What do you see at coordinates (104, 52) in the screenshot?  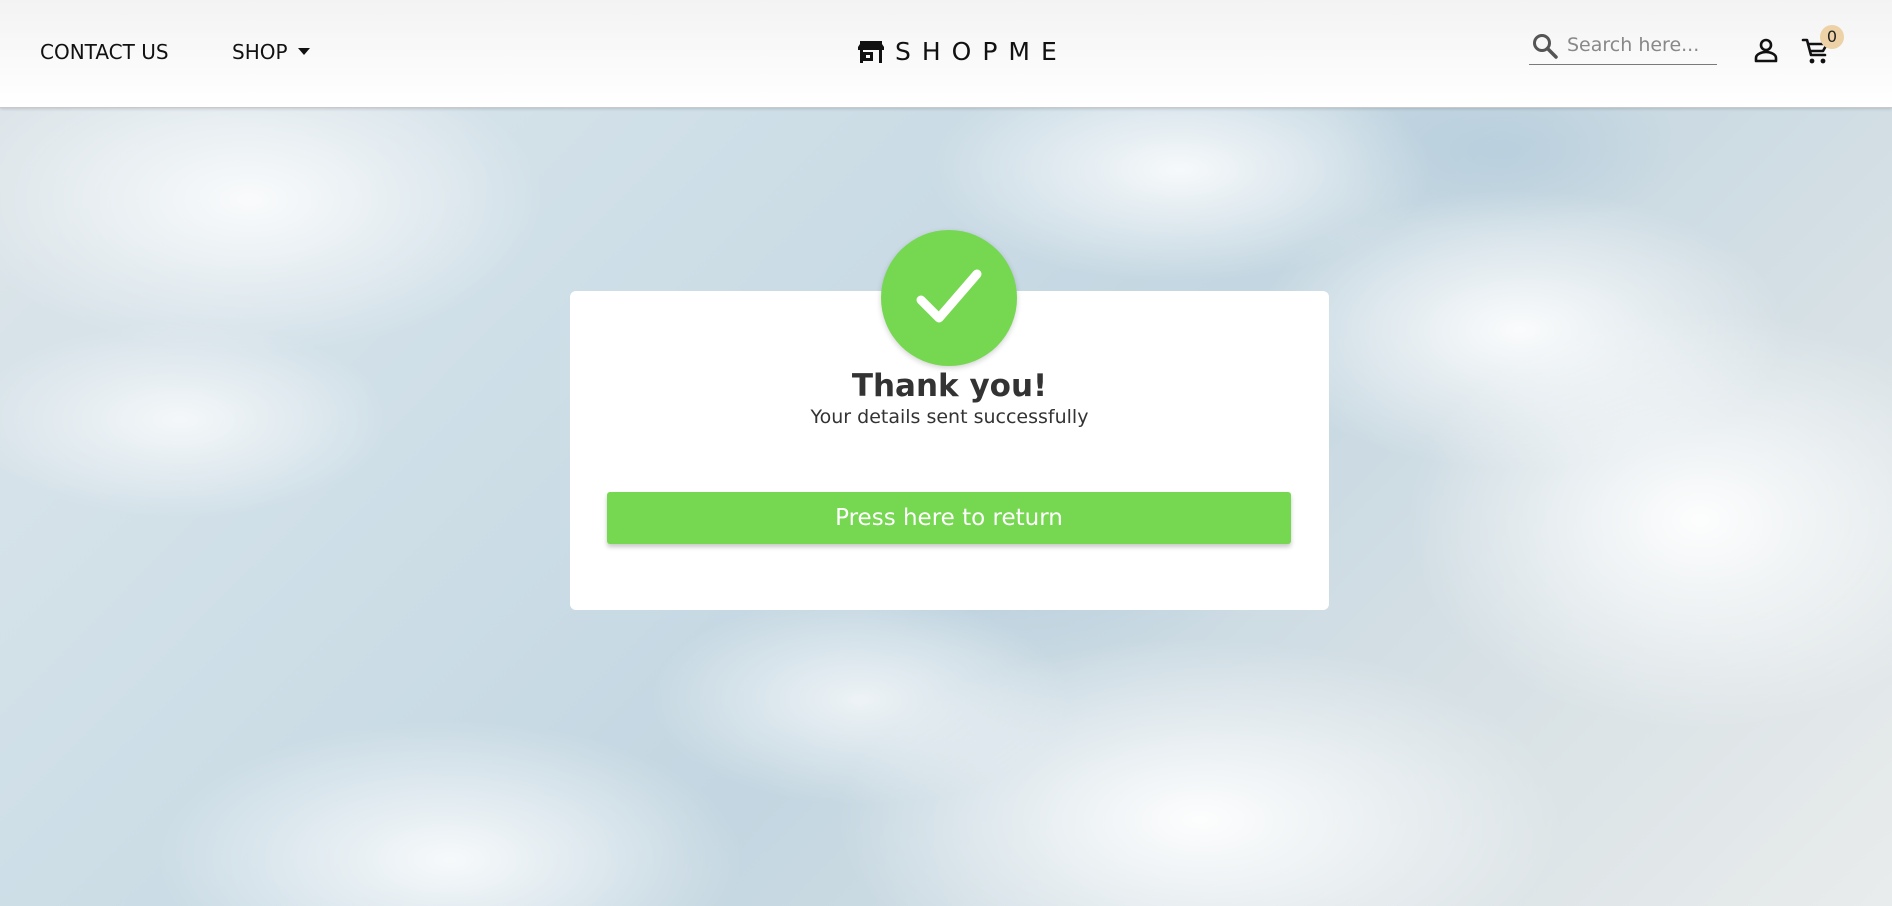 I see `nav-contact-us-link: CONTACT US` at bounding box center [104, 52].